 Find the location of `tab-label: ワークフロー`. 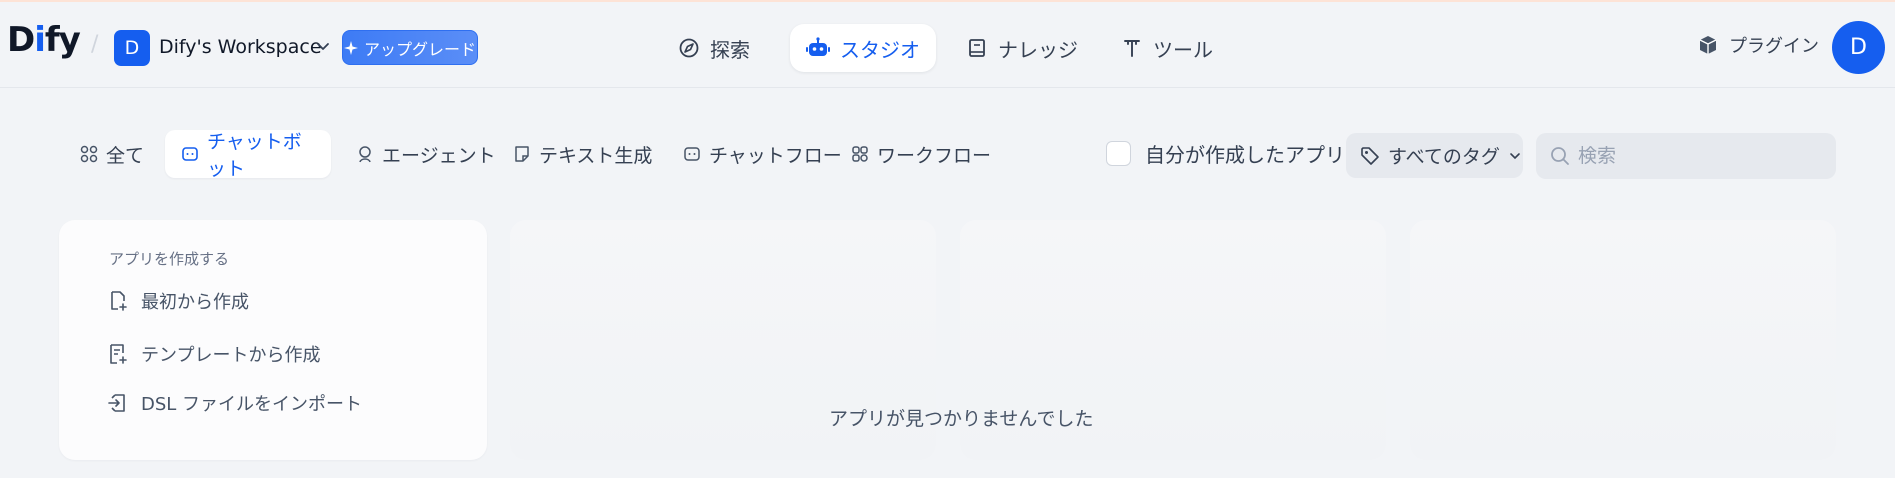

tab-label: ワークフロー is located at coordinates (934, 155).